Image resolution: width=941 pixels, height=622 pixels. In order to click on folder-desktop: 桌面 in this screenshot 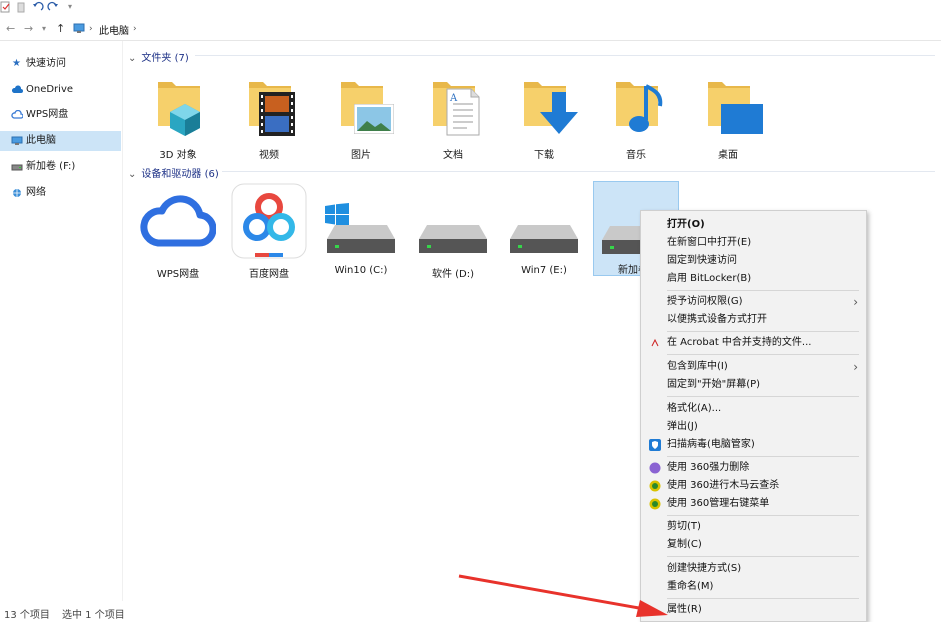, I will do `click(728, 112)`.